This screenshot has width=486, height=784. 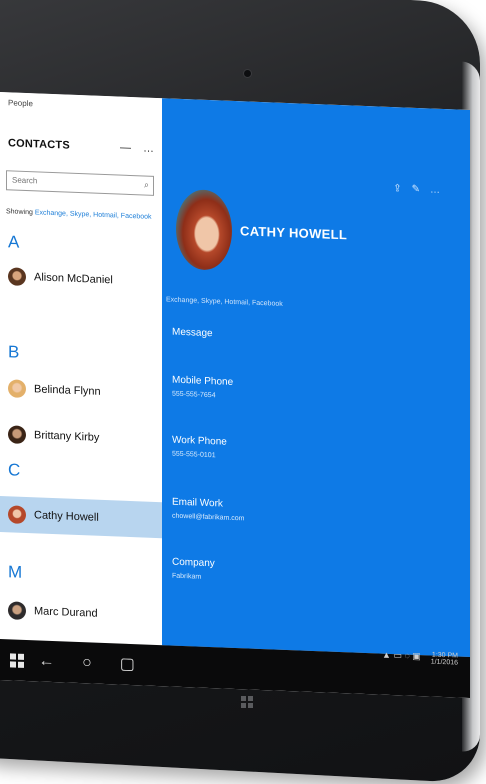 What do you see at coordinates (247, 73) in the screenshot?
I see `camera-icon` at bounding box center [247, 73].